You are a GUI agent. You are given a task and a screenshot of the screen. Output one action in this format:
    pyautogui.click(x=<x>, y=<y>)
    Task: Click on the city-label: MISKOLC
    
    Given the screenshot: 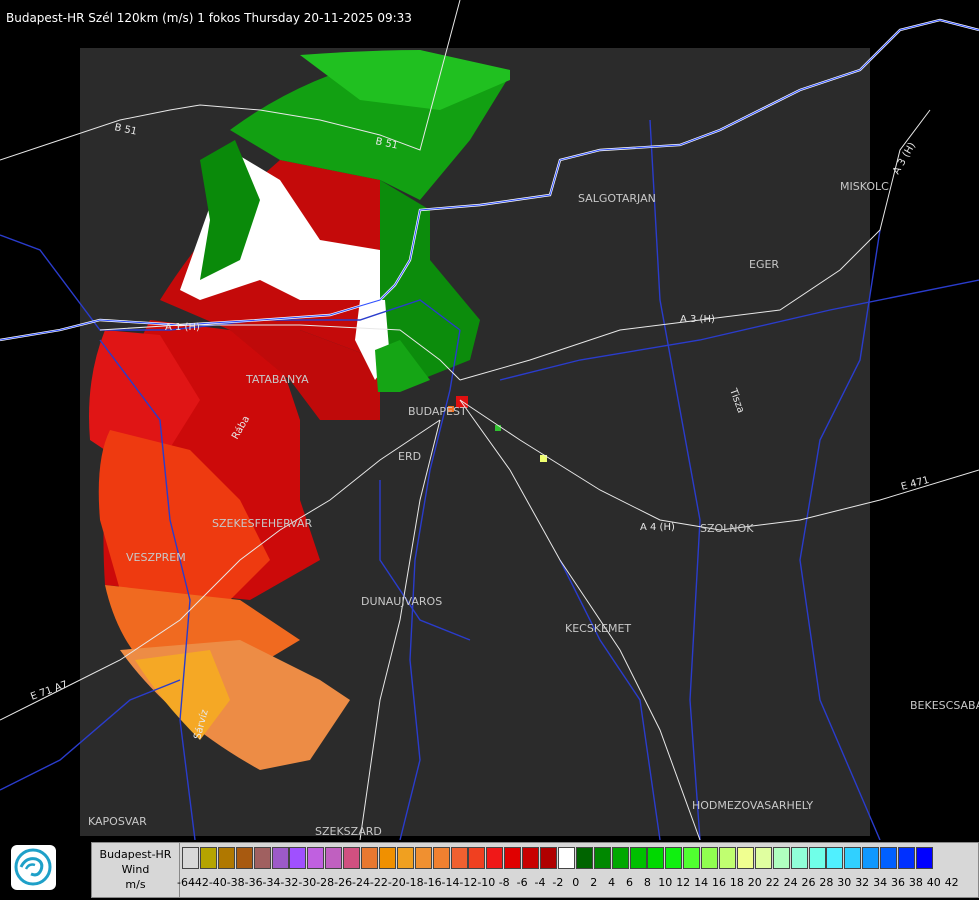 What is the action you would take?
    pyautogui.click(x=864, y=186)
    